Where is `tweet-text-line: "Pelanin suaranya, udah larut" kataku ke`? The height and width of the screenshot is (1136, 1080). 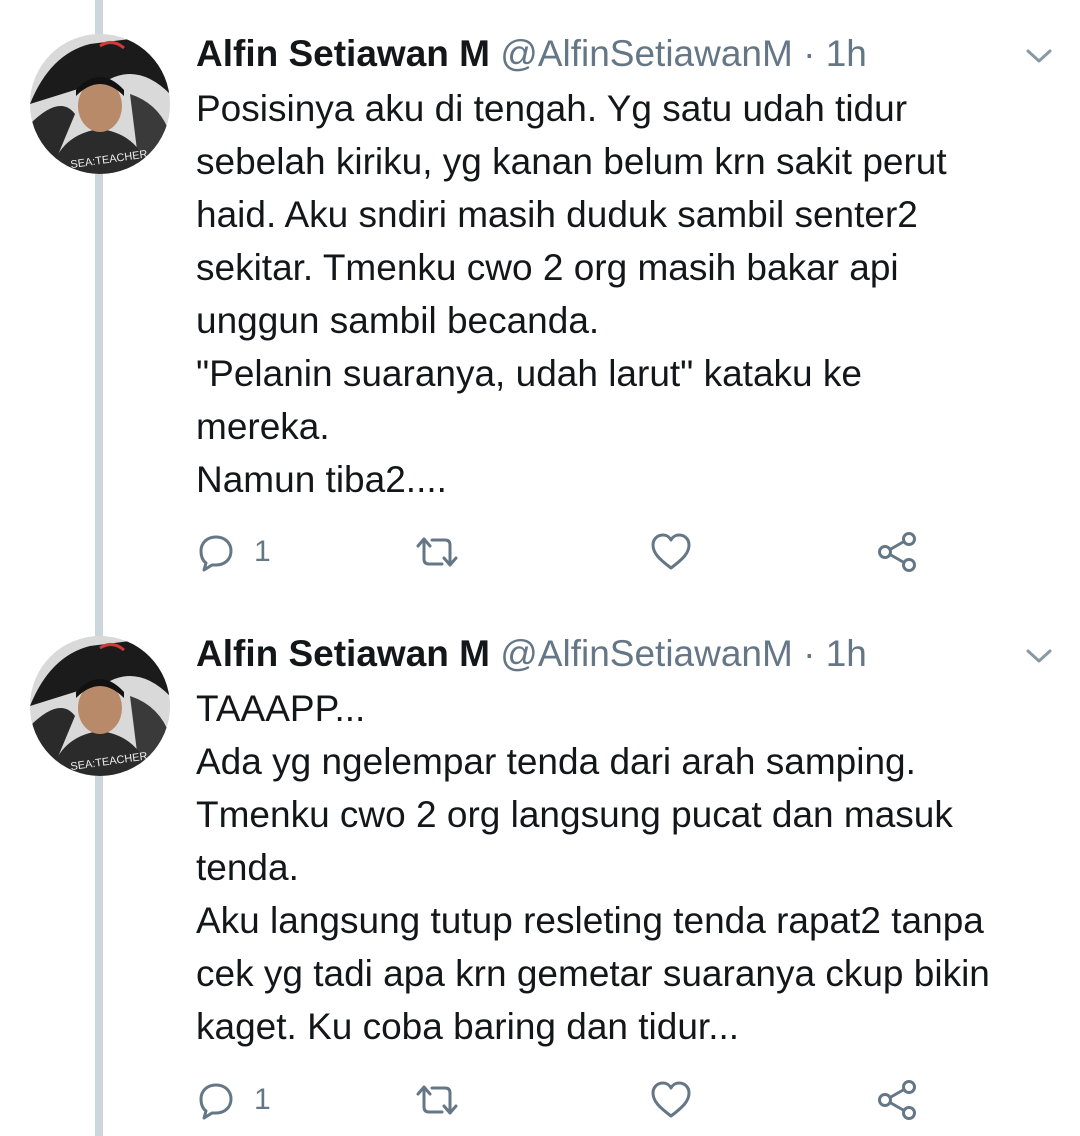
tweet-text-line: "Pelanin suaranya, udah larut" kataku ke is located at coordinates (529, 373).